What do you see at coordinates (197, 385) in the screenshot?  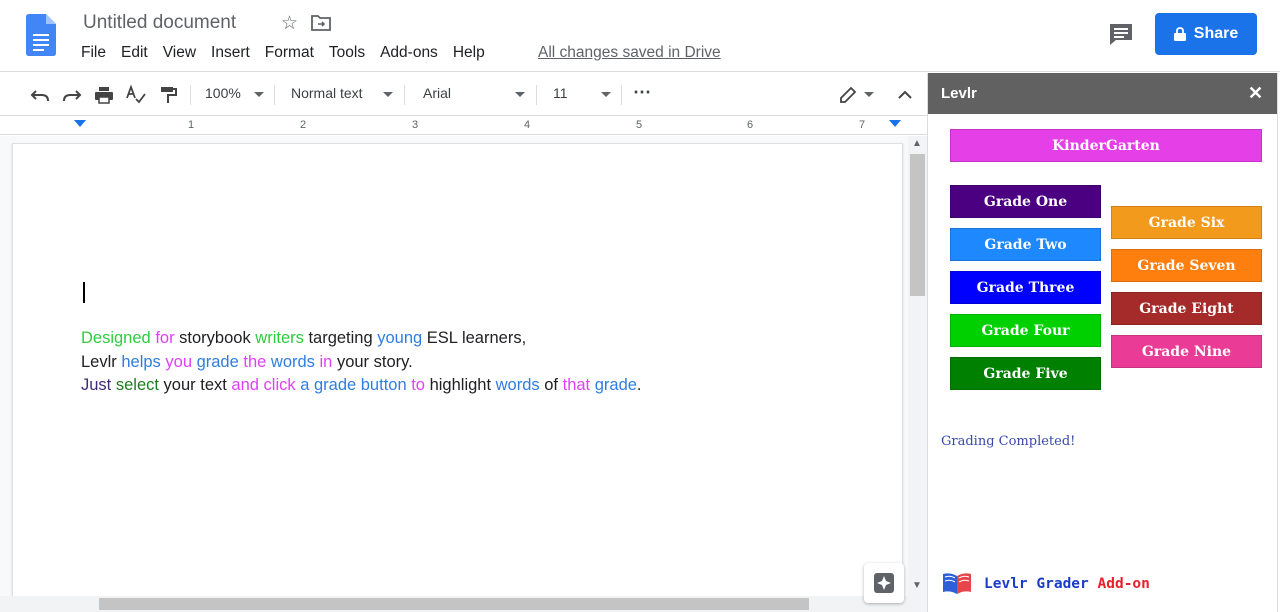 I see `highlighted-word: your text` at bounding box center [197, 385].